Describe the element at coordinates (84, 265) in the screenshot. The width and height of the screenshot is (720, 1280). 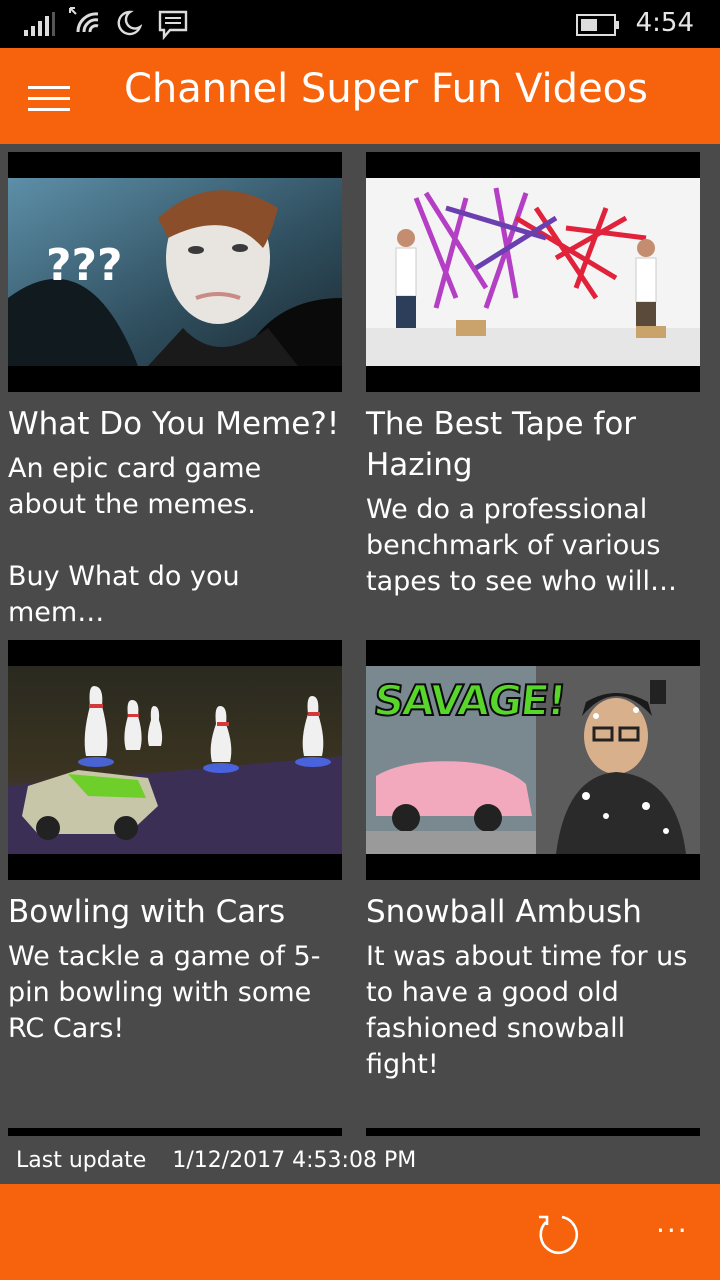
I see `thumbnail-caption: ???` at that location.